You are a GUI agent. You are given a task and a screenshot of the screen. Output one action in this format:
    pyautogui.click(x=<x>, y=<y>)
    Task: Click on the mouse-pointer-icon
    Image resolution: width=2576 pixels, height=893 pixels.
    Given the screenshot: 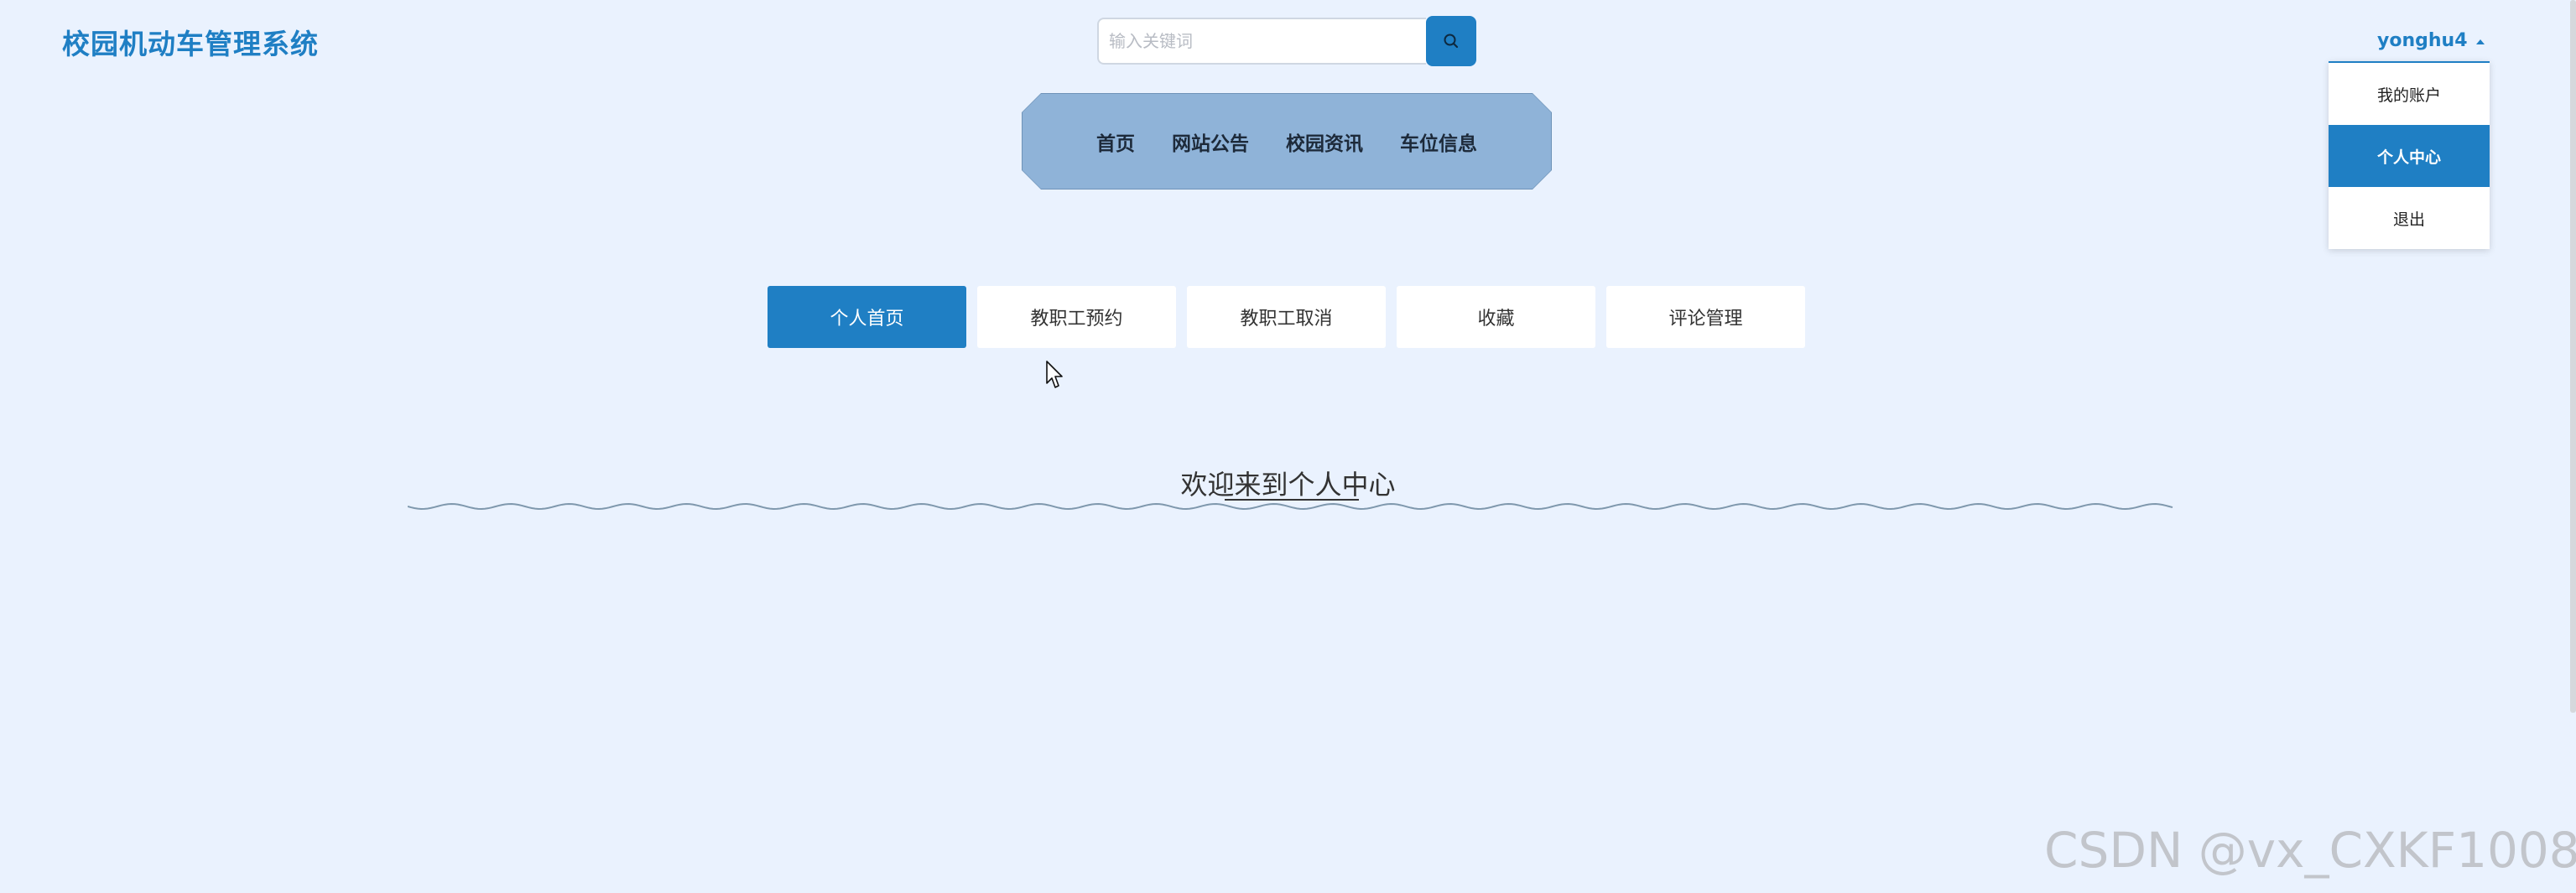 What is the action you would take?
    pyautogui.click(x=1054, y=375)
    